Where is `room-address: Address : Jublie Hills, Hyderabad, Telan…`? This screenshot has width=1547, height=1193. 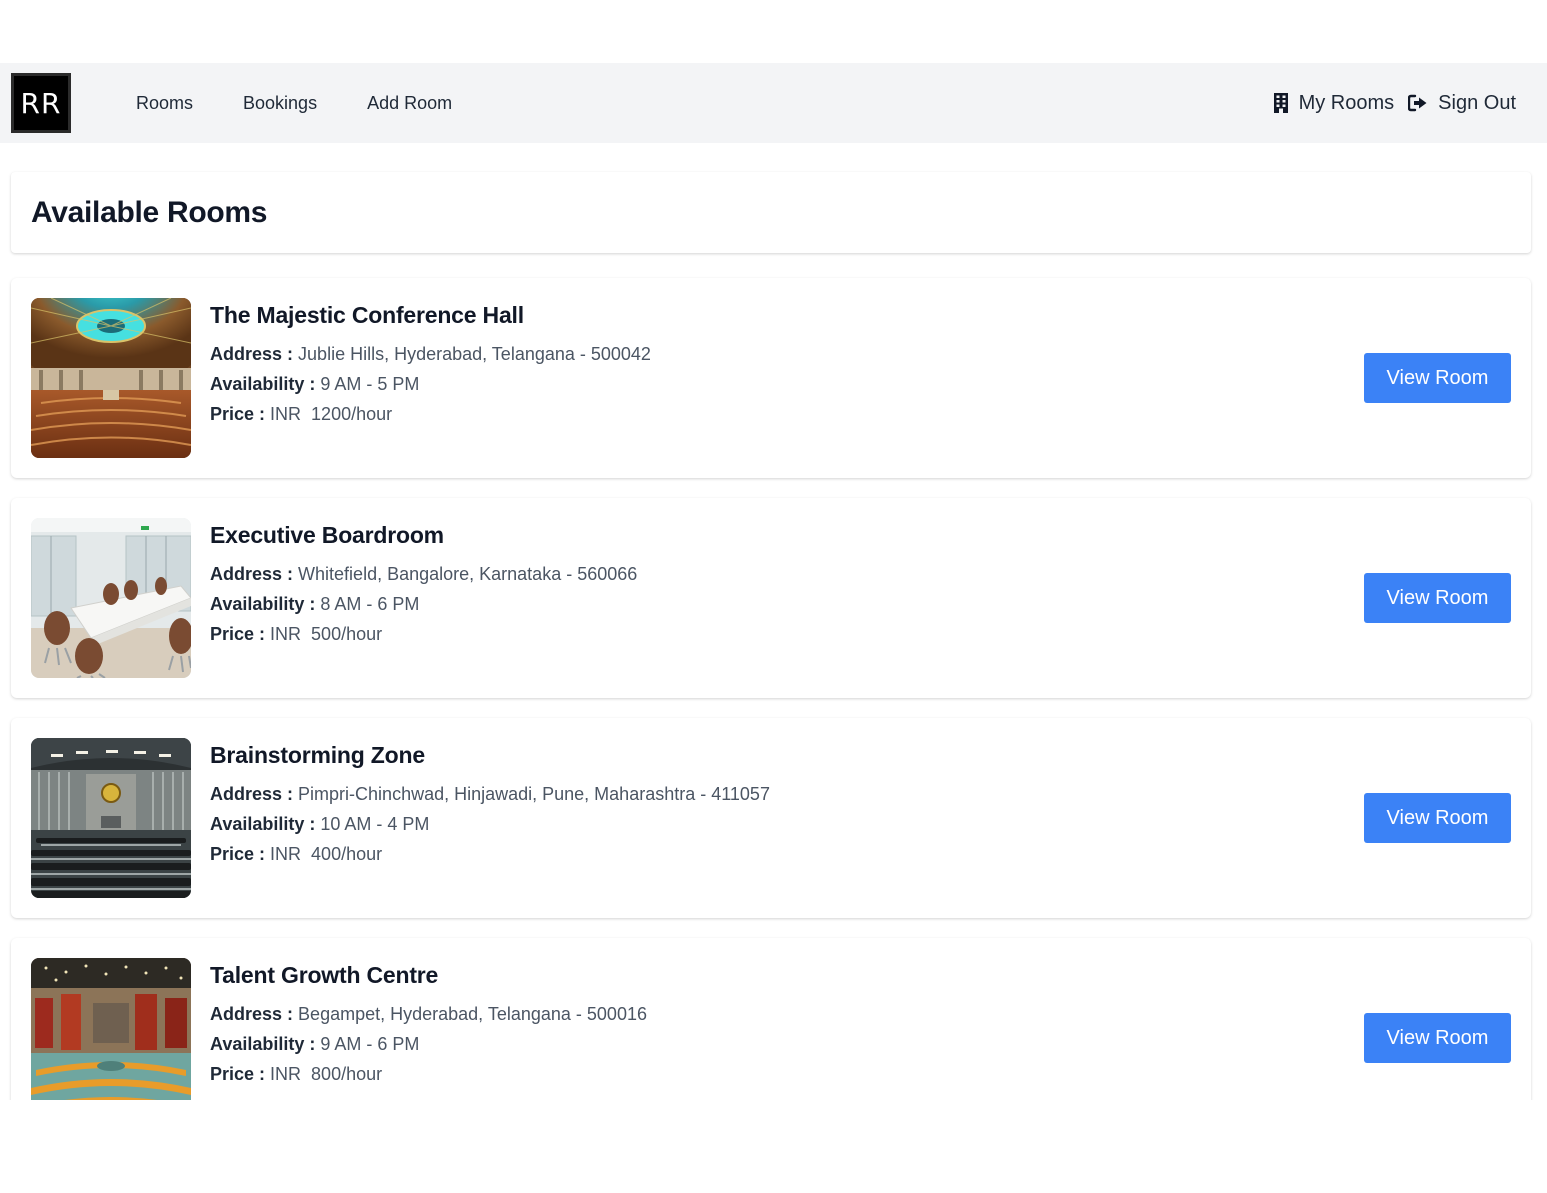 room-address: Address : Jublie Hills, Hyderabad, Telan… is located at coordinates (430, 354).